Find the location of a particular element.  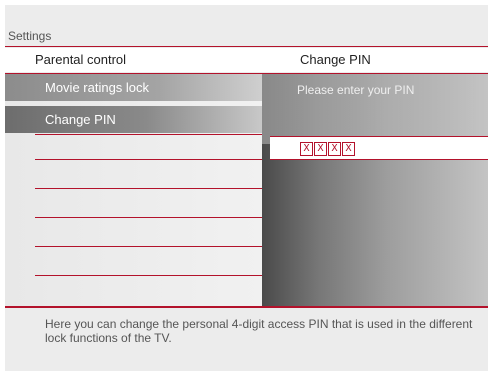

title-divider is located at coordinates (246, 46).